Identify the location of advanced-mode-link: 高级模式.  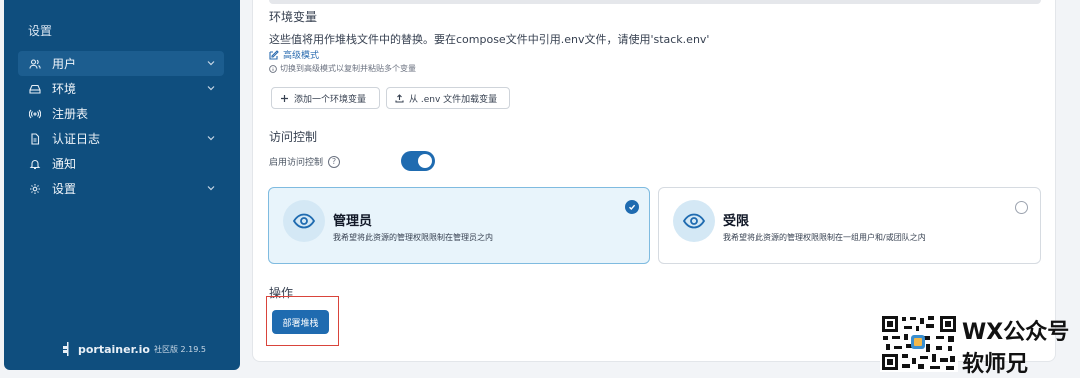
(294, 54).